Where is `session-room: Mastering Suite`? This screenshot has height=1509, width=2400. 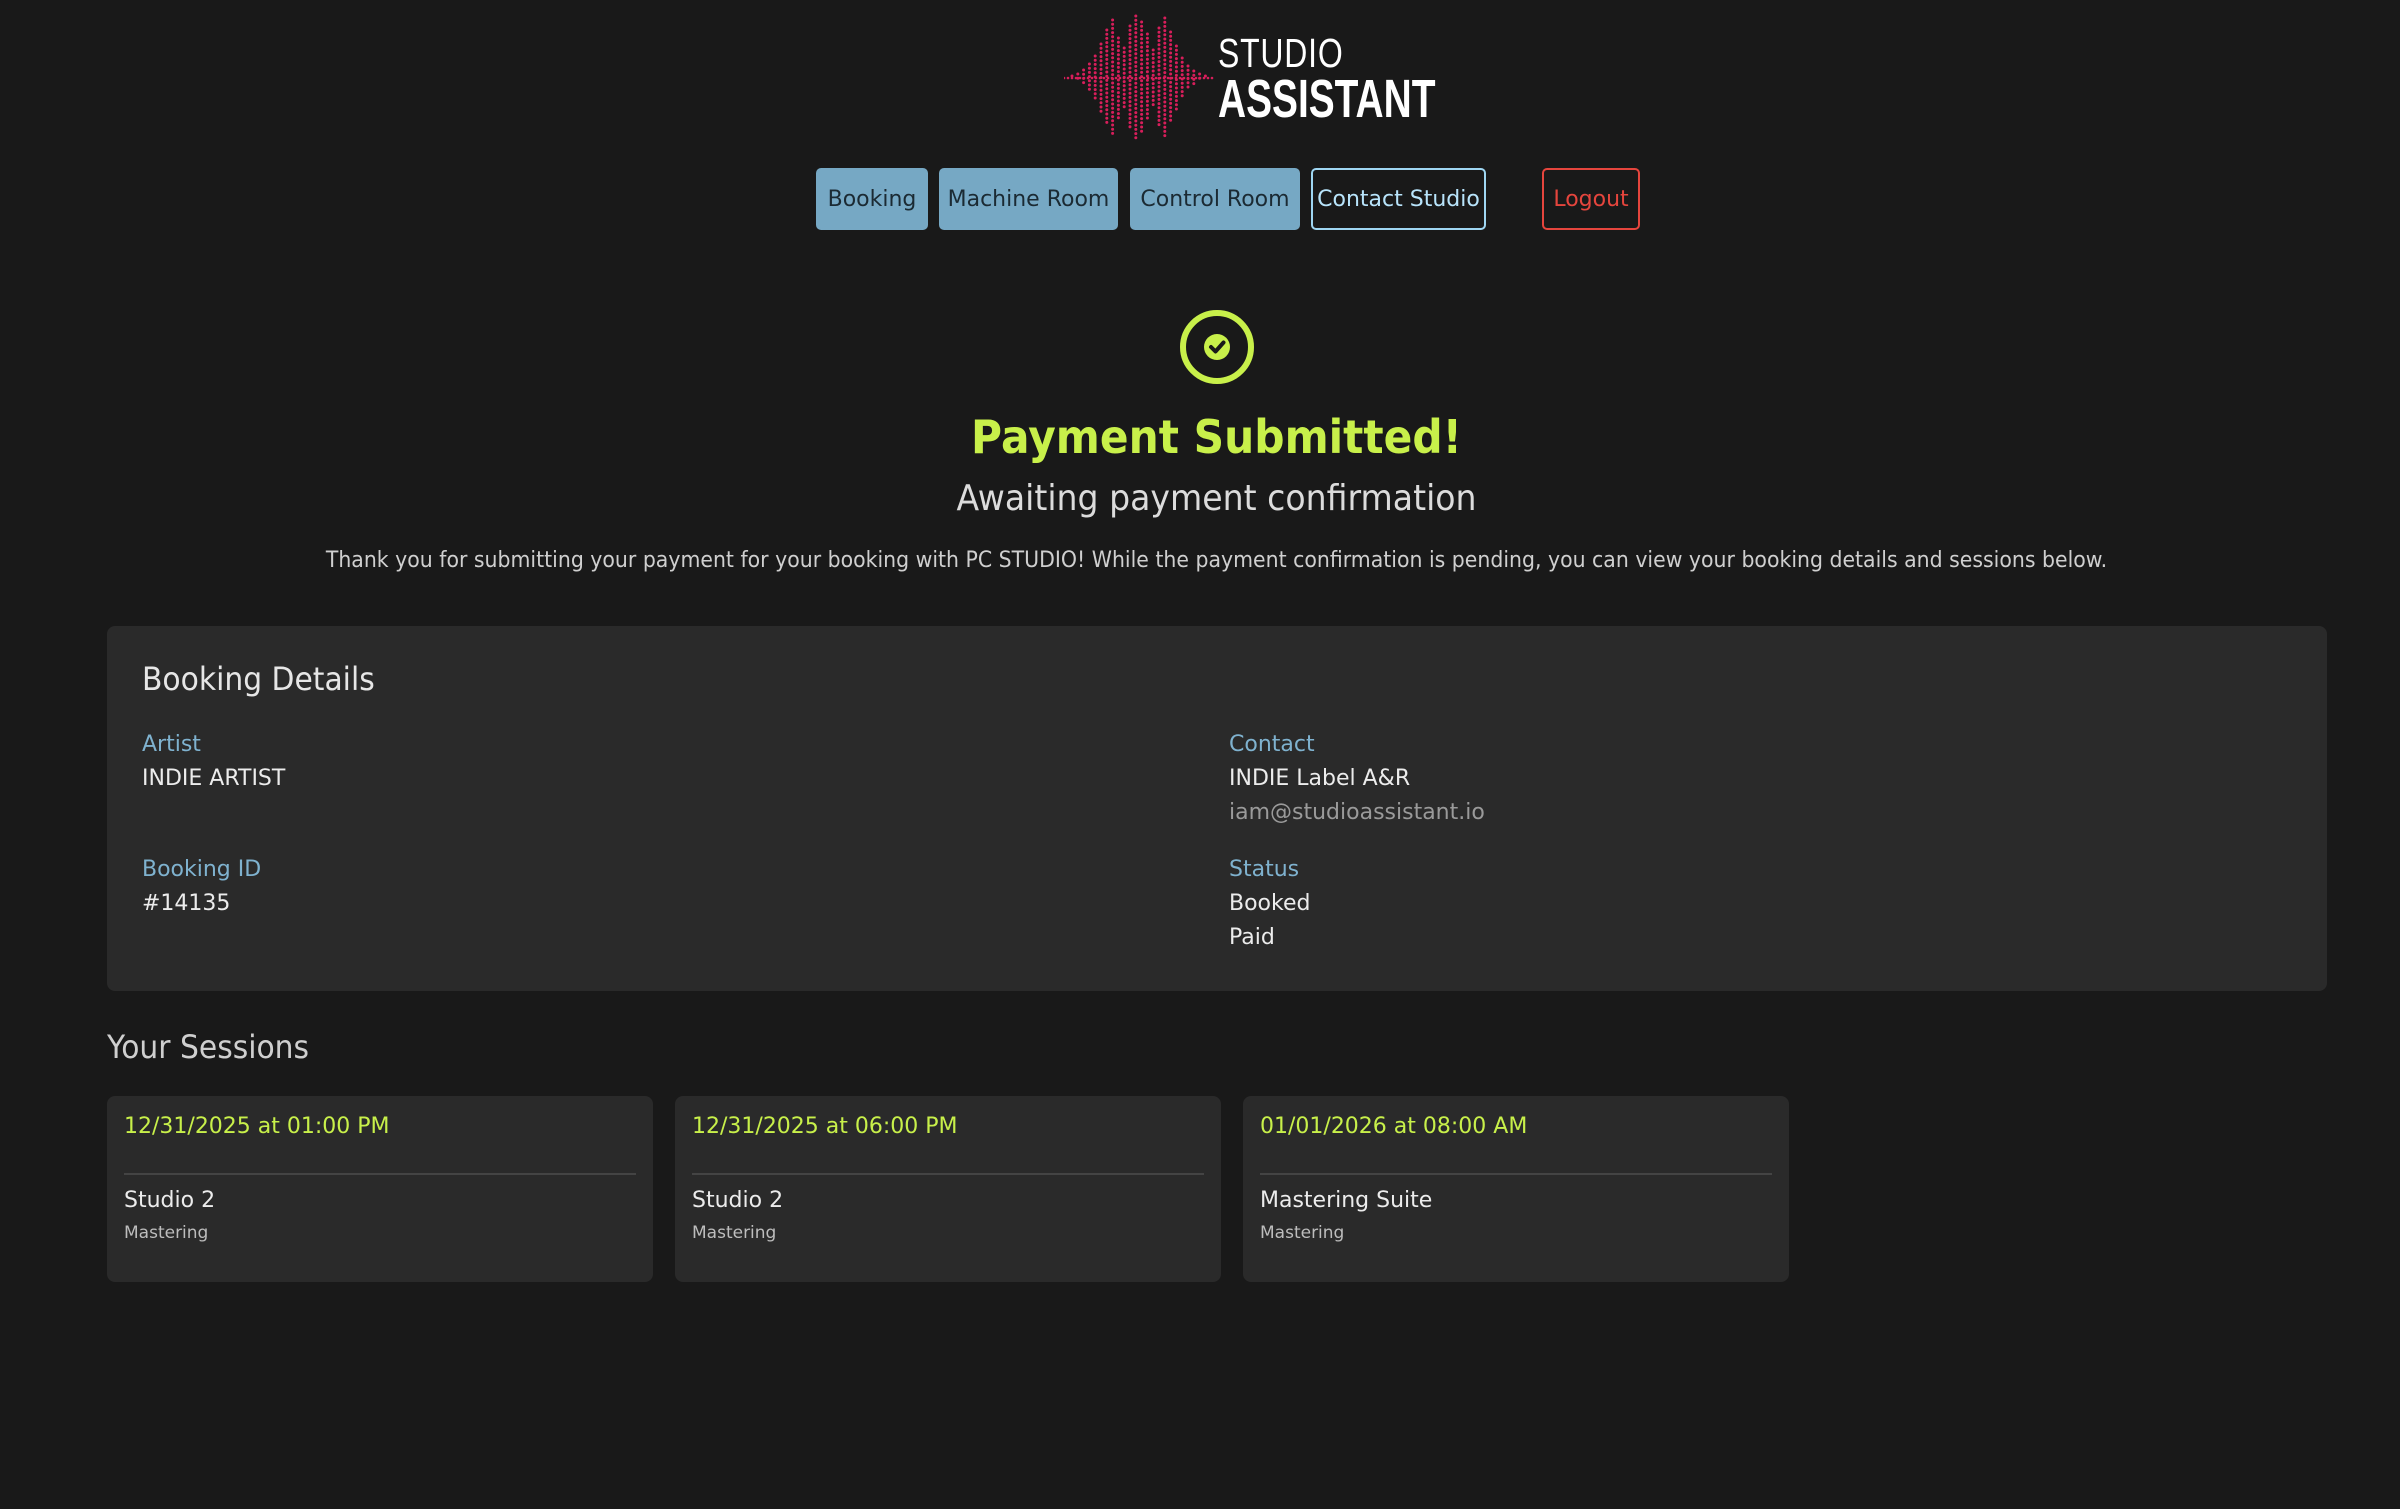 session-room: Mastering Suite is located at coordinates (1346, 1200).